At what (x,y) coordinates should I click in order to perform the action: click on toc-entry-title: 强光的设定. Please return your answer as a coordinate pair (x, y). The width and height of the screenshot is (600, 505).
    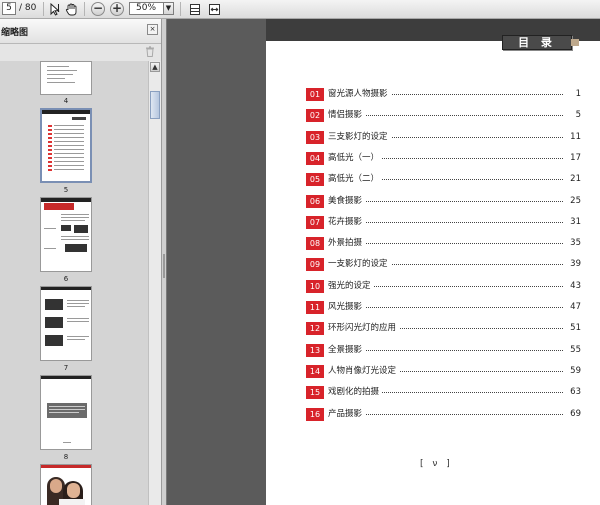
    Looking at the image, I should click on (351, 286).